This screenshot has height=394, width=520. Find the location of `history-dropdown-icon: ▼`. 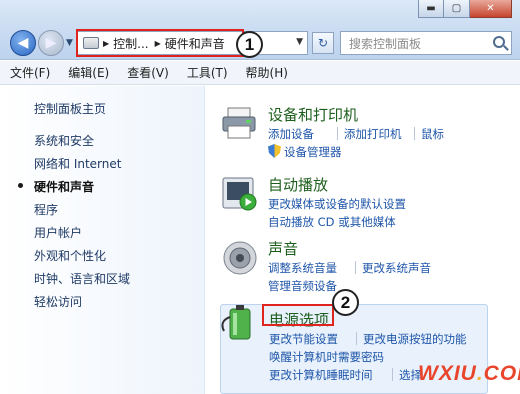

history-dropdown-icon: ▼ is located at coordinates (69, 43).